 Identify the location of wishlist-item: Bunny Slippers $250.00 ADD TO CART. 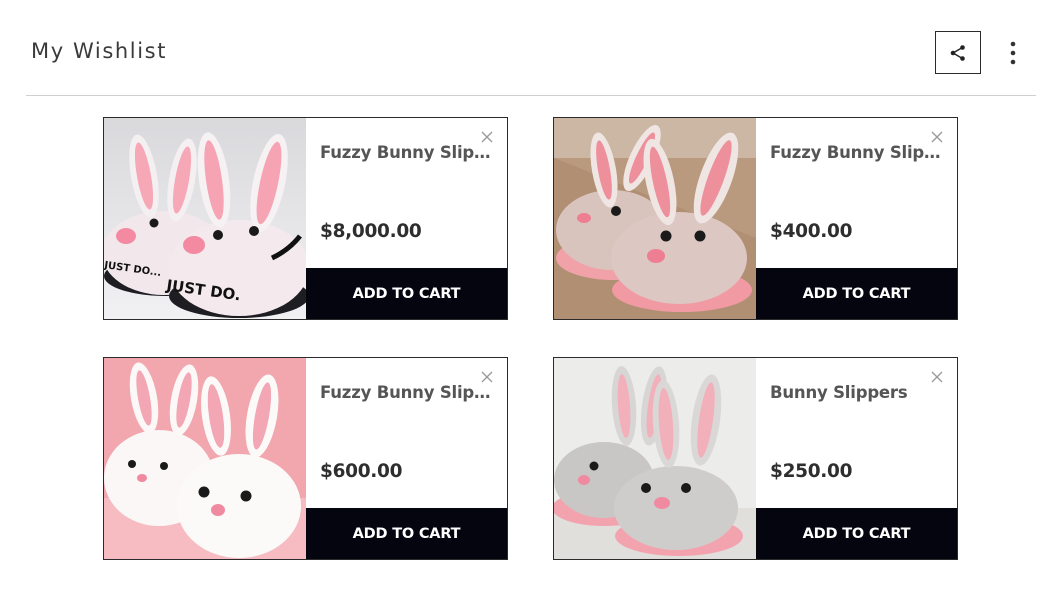
(755, 458).